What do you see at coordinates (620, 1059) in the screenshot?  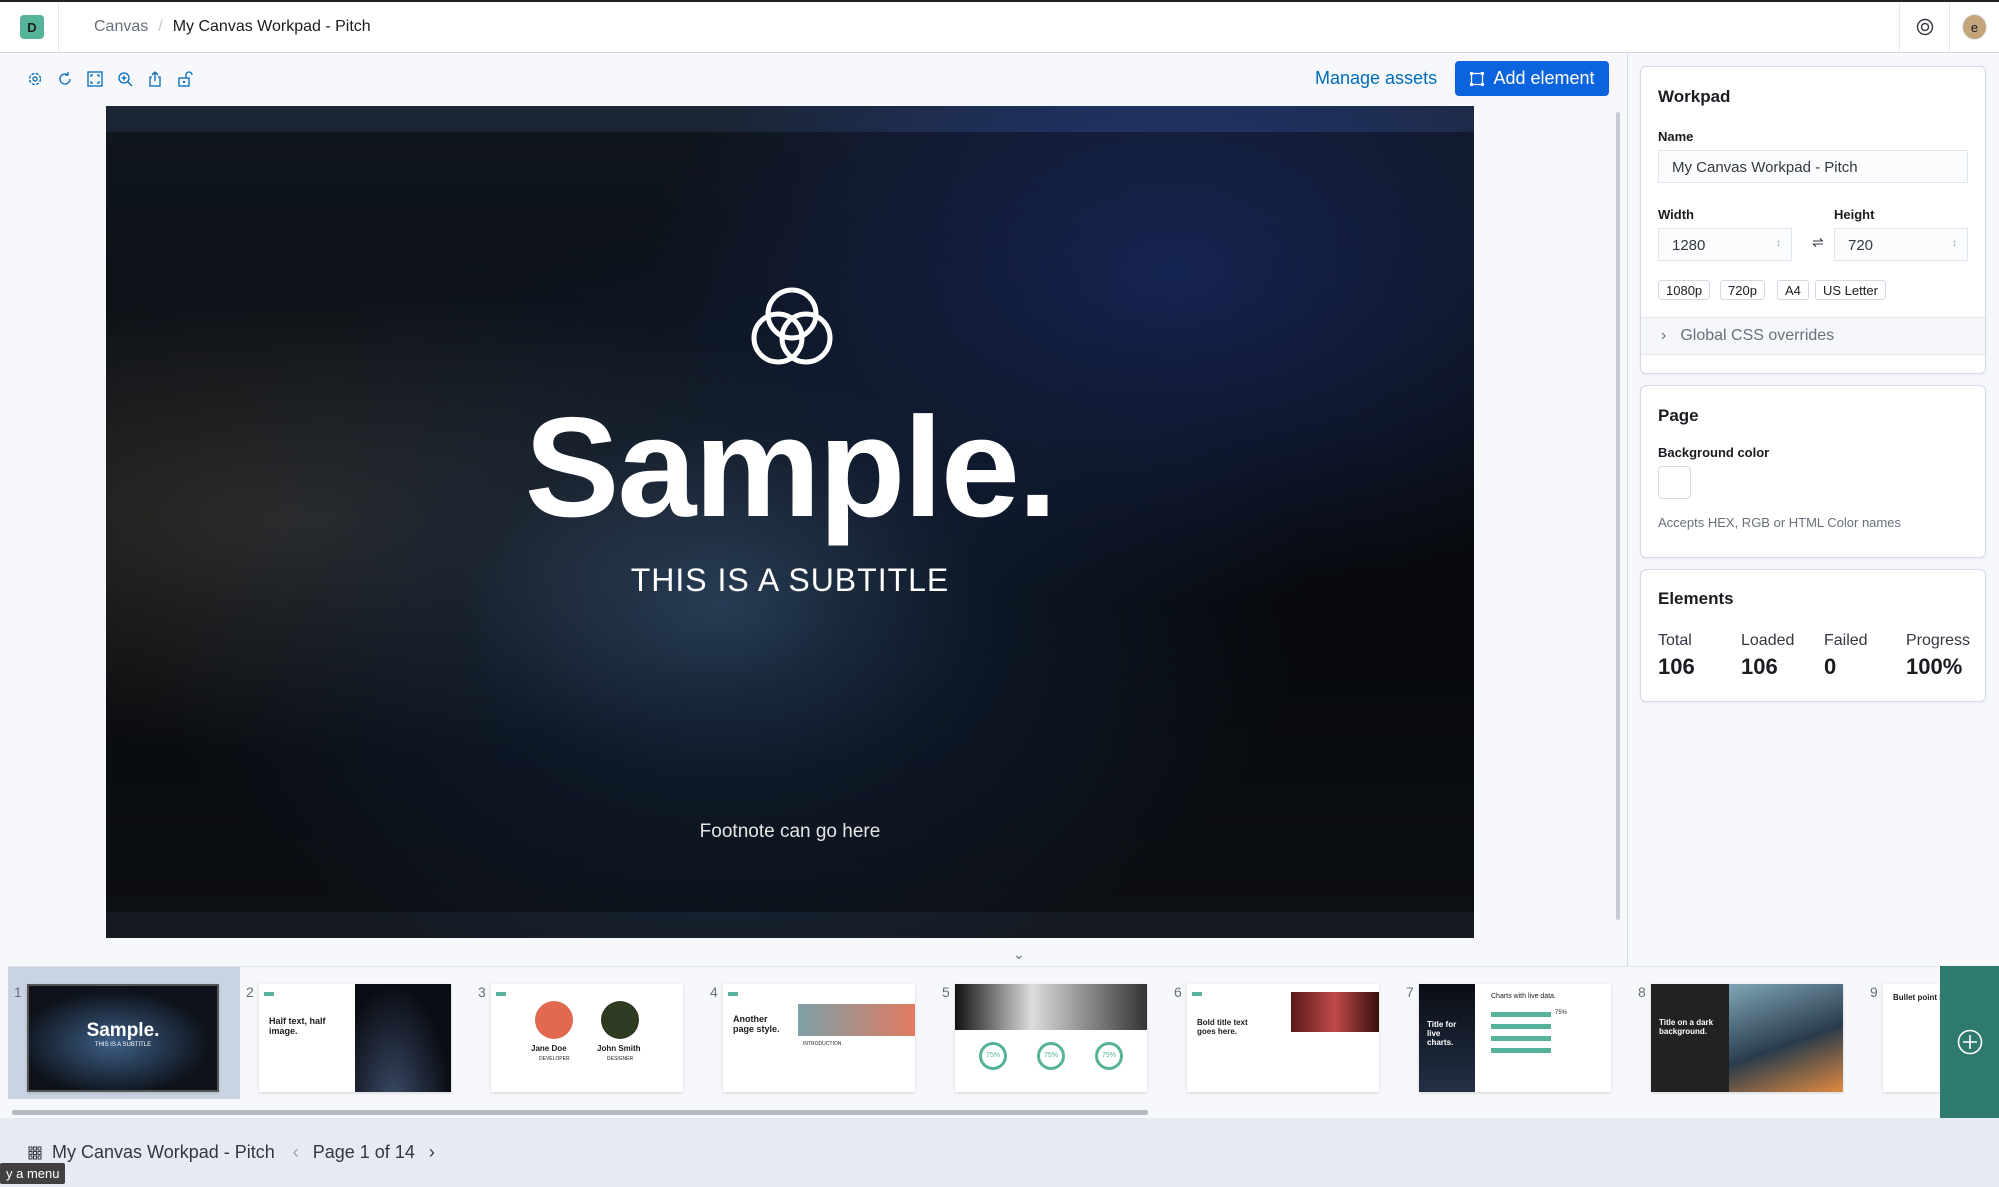 I see `thumb-content: DESIGNER` at bounding box center [620, 1059].